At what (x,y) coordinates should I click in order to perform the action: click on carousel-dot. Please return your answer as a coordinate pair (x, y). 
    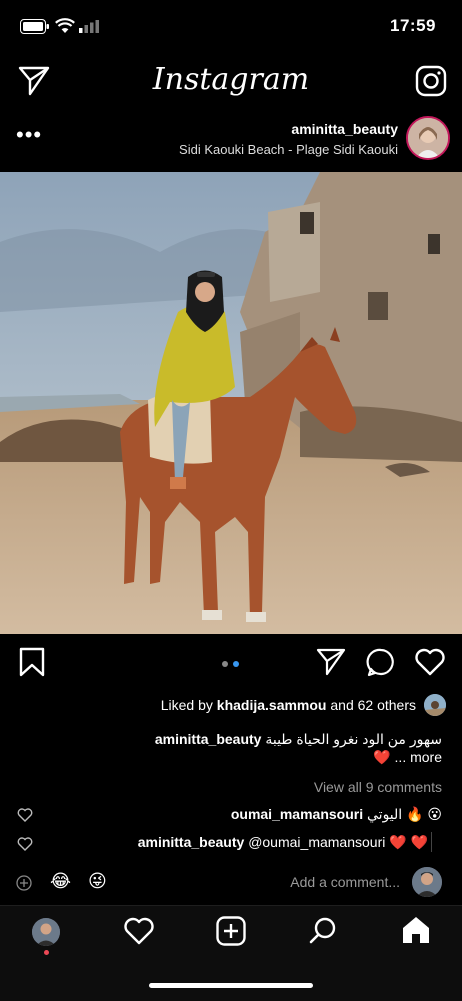
    Looking at the image, I should click on (225, 664).